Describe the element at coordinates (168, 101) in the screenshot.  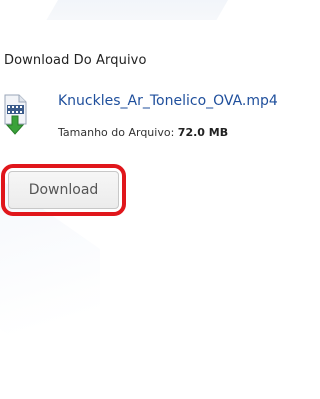
I see `file-name-link: Knuckles_Ar_Tonelico_OVA.mp4` at that location.